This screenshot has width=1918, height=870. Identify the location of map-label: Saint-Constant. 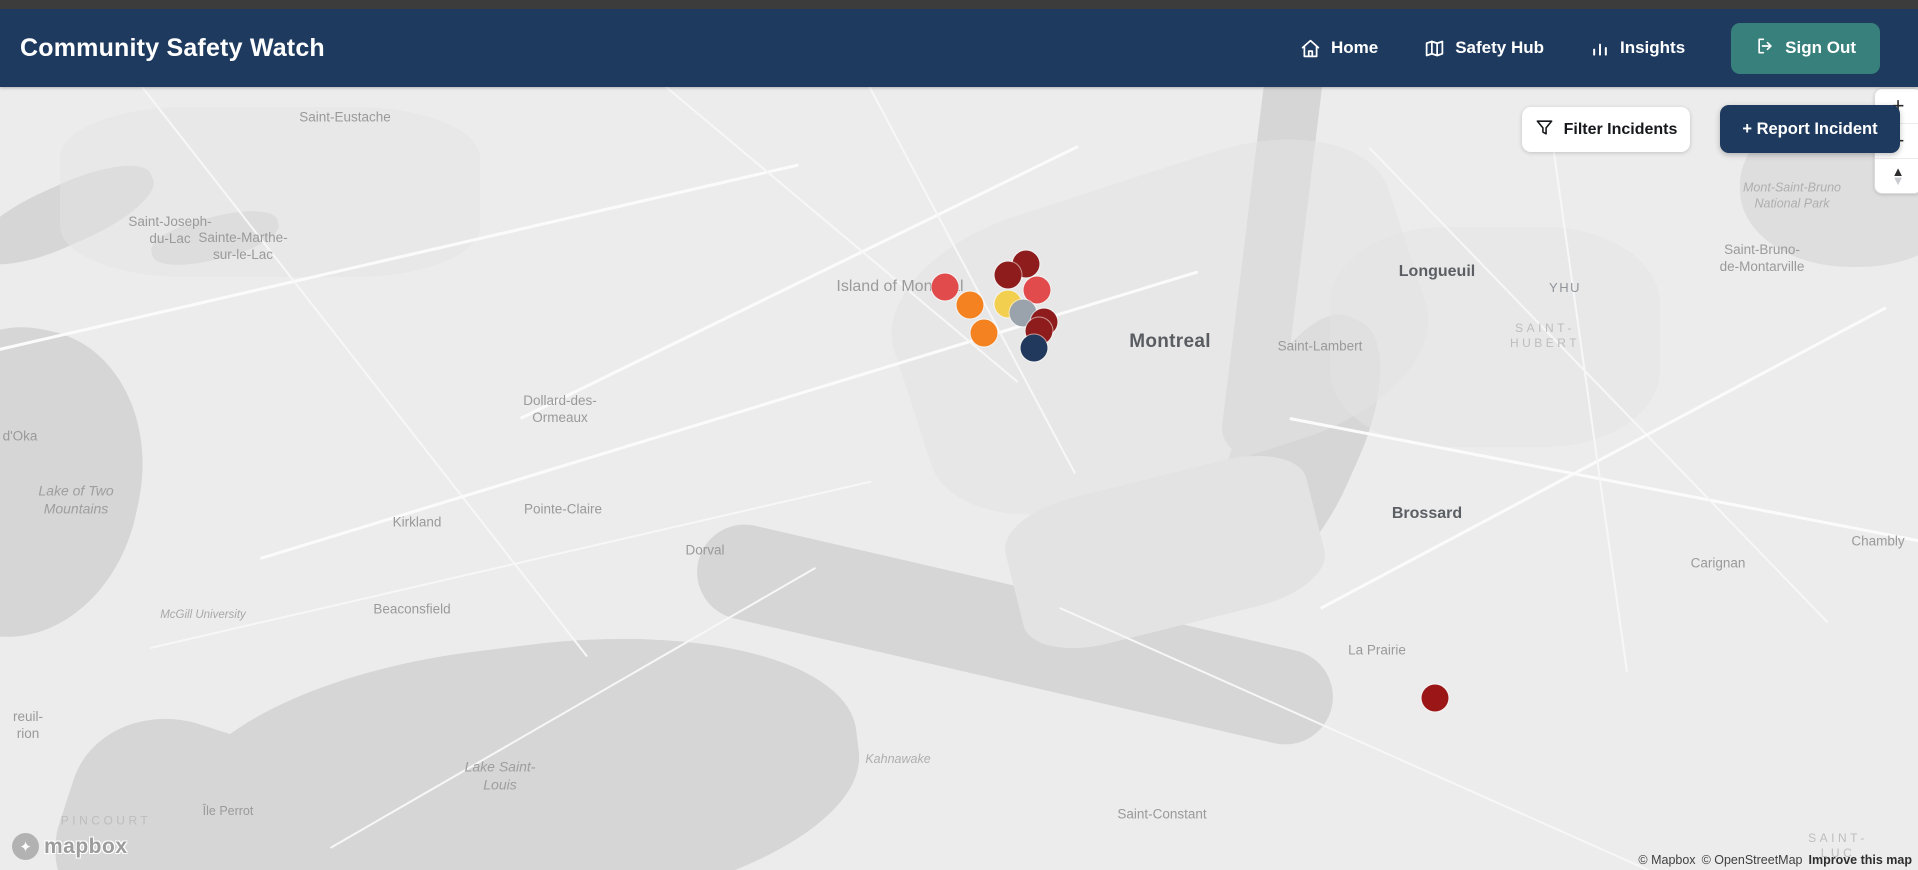
(1162, 814).